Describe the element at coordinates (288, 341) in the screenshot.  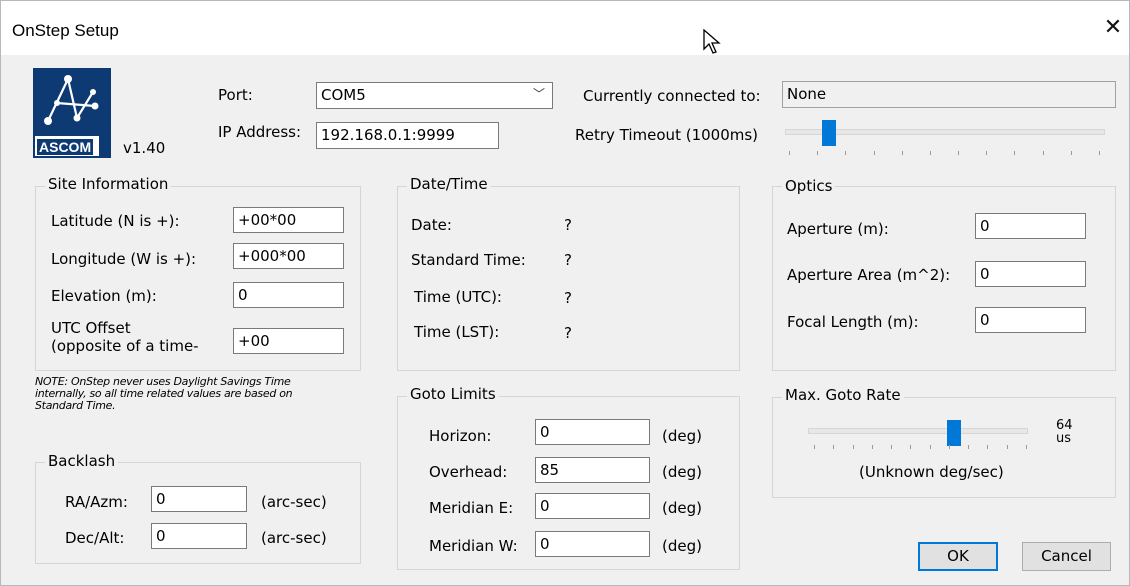
I see `utc-offset-input: +00` at that location.